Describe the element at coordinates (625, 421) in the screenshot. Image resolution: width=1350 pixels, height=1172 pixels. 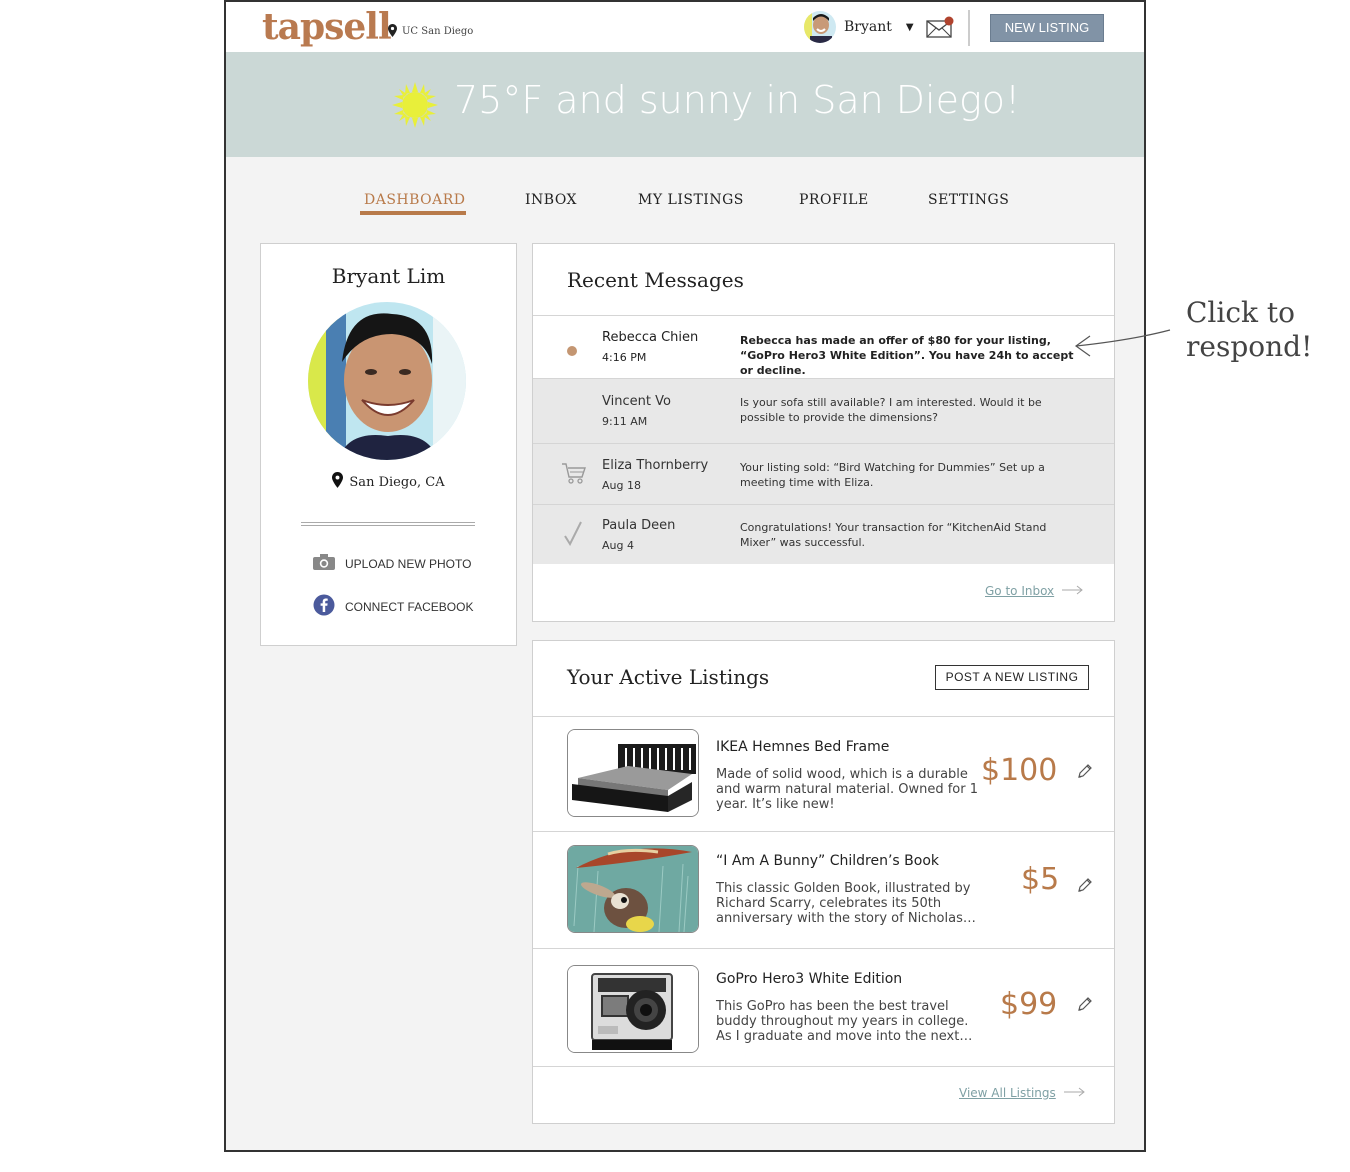
I see `message-time: 9:11 AM` at that location.